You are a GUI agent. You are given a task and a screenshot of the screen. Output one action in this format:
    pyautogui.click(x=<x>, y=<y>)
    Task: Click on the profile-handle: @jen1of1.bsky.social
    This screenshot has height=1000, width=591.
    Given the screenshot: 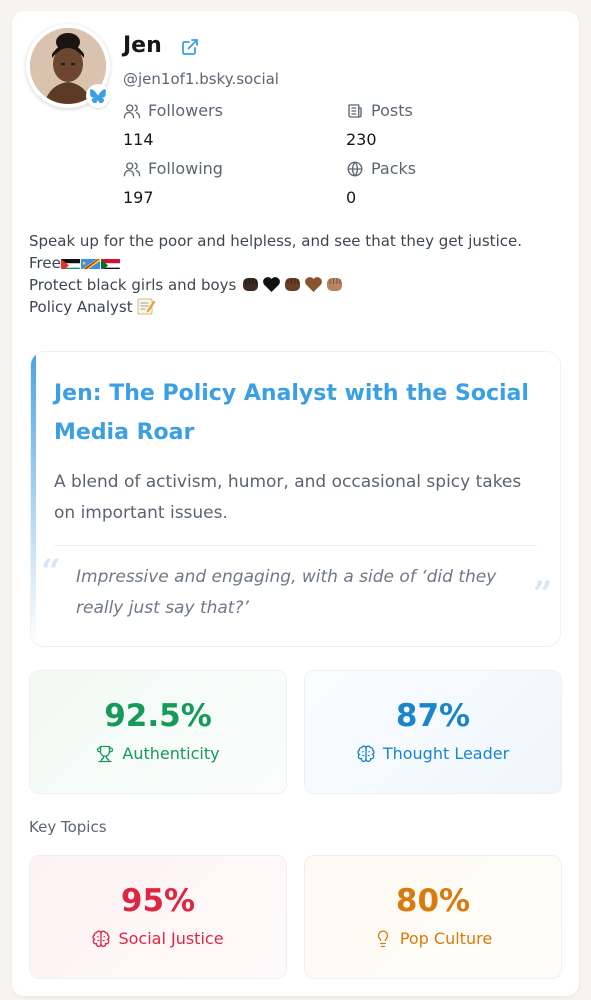 What is the action you would take?
    pyautogui.click(x=201, y=79)
    